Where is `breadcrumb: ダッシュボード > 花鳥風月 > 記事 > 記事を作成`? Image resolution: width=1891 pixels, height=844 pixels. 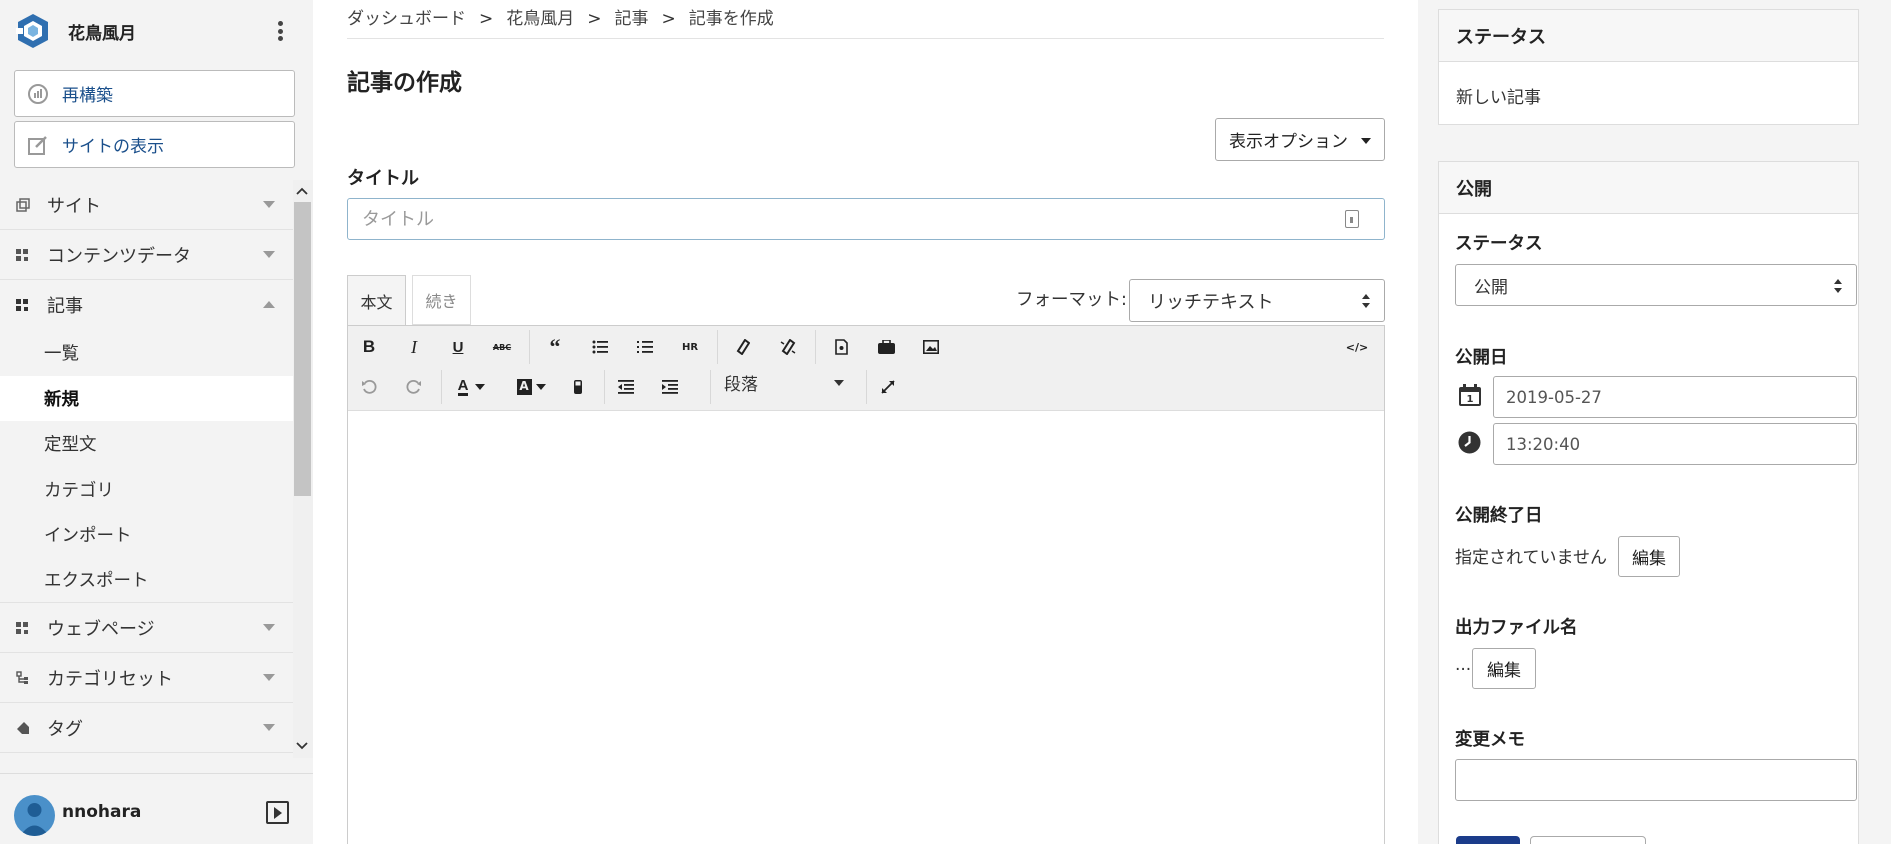 breadcrumb: ダッシュボード > 花鳥風月 > 記事 > 記事を作成 is located at coordinates (560, 16).